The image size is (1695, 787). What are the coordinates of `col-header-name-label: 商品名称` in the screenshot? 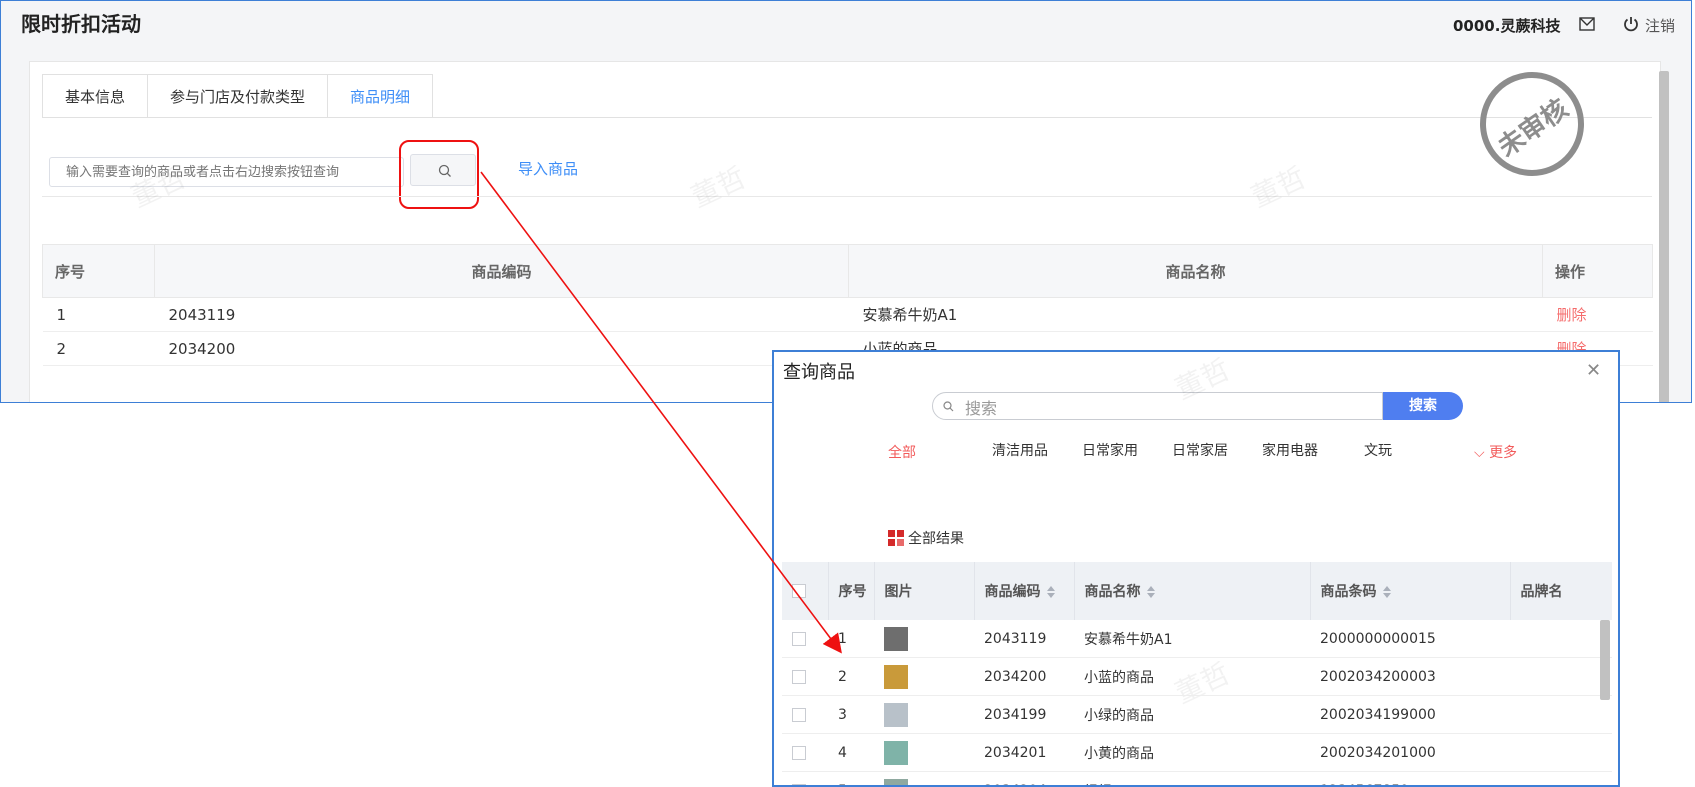 It's located at (1112, 592).